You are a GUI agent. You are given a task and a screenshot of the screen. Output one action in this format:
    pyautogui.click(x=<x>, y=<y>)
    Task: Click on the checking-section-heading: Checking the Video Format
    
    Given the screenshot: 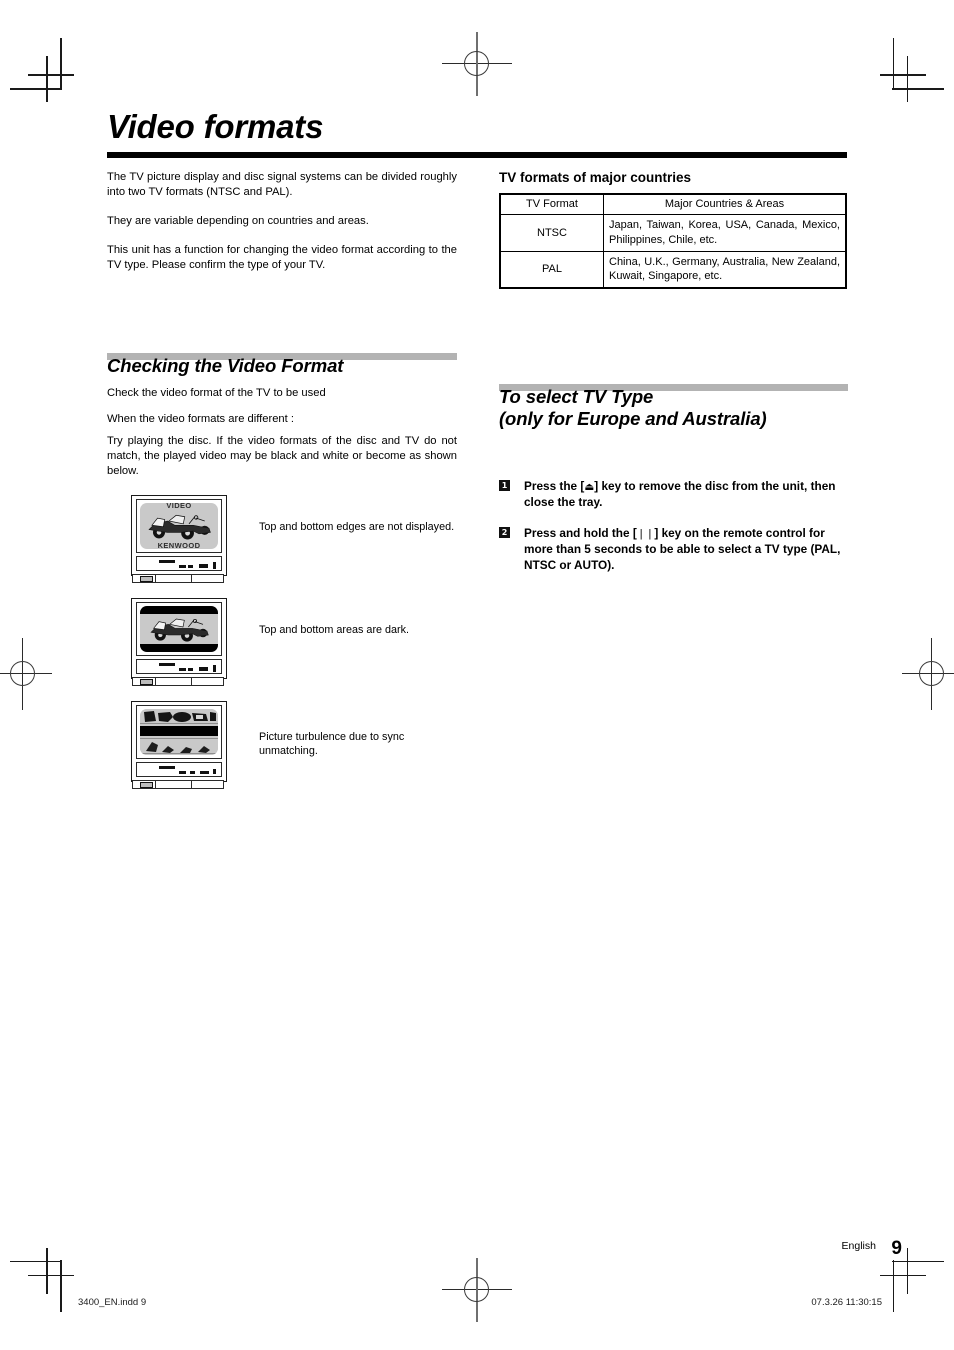 What is the action you would take?
    pyautogui.click(x=282, y=364)
    